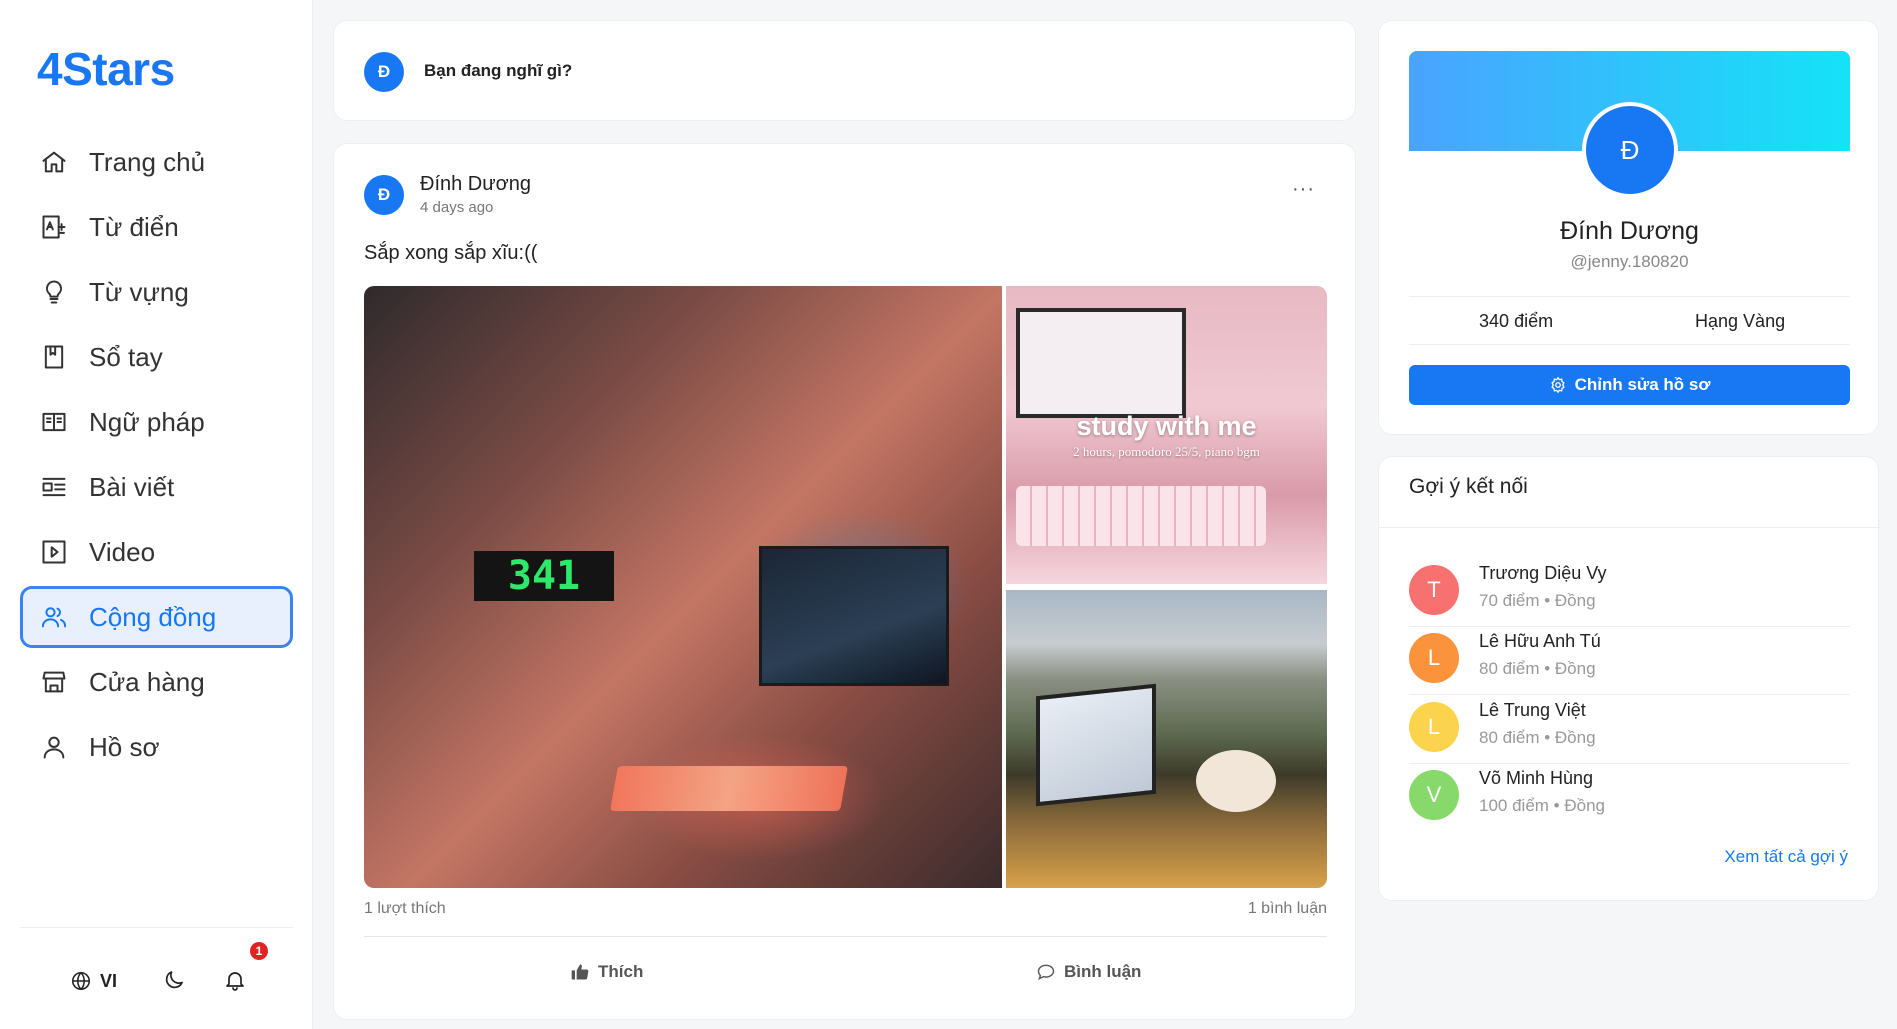  Describe the element at coordinates (475, 184) in the screenshot. I see `post-author: Đính Dương` at that location.